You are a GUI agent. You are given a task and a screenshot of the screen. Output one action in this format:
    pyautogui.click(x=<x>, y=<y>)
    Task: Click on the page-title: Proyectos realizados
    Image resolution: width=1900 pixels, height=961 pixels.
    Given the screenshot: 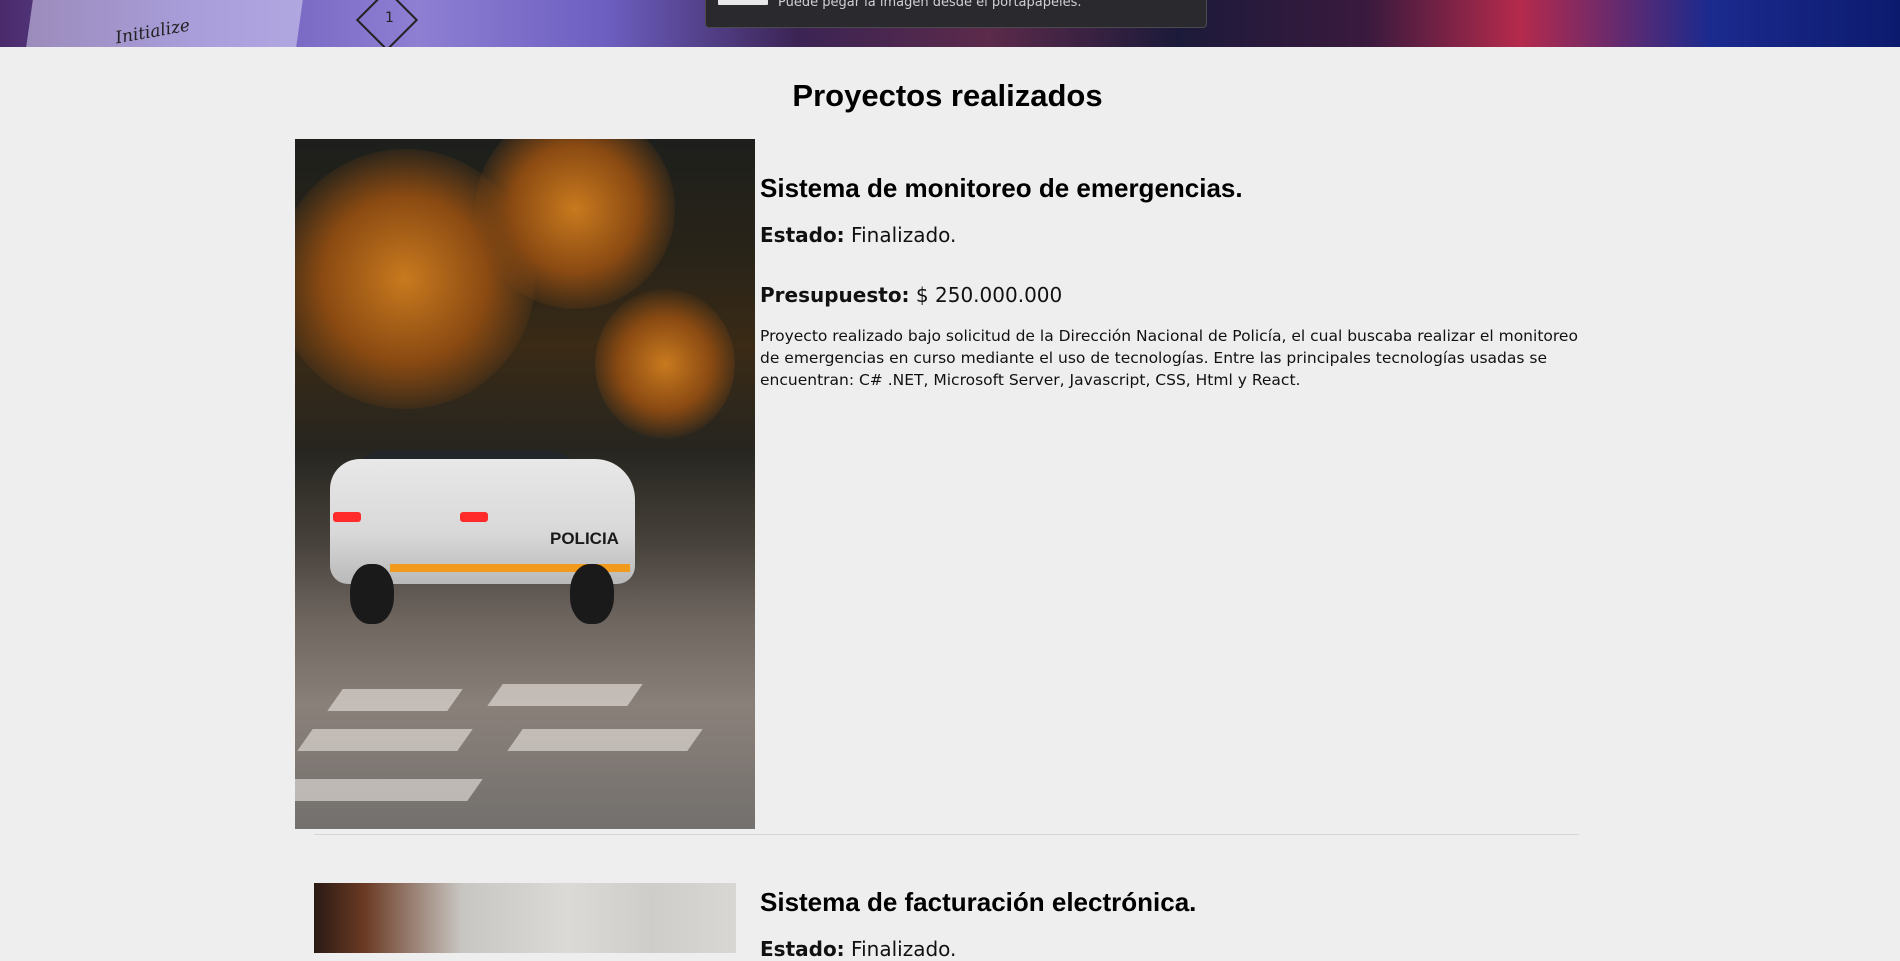 What is the action you would take?
    pyautogui.click(x=947, y=95)
    